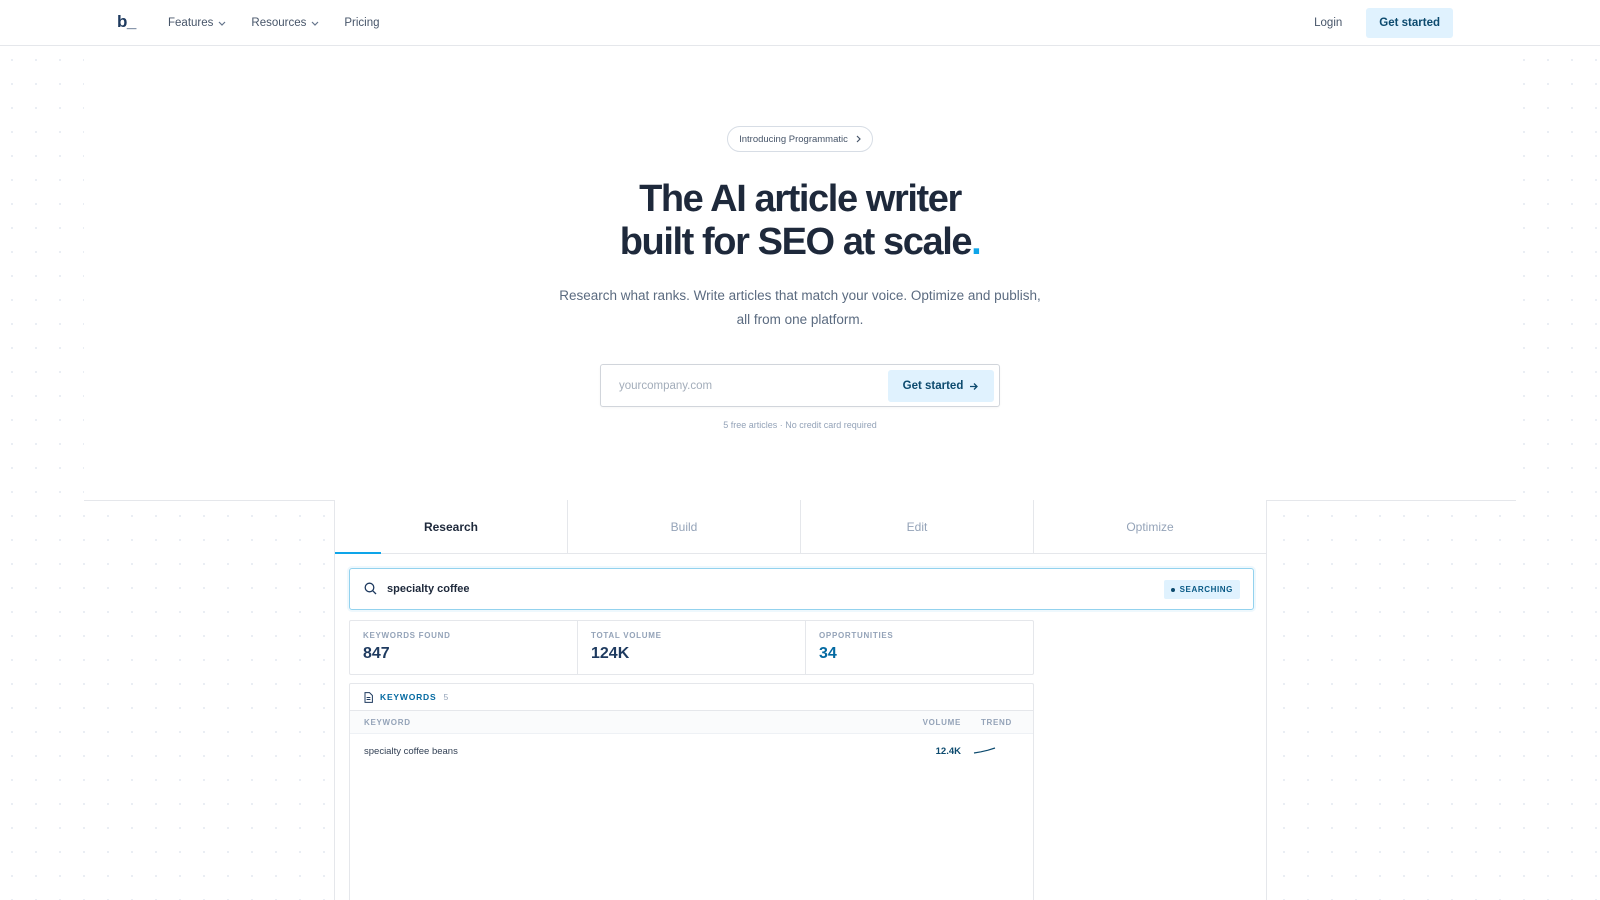 This screenshot has height=900, width=1600. Describe the element at coordinates (279, 23) in the screenshot. I see `nav-resources-label: Resources` at that location.